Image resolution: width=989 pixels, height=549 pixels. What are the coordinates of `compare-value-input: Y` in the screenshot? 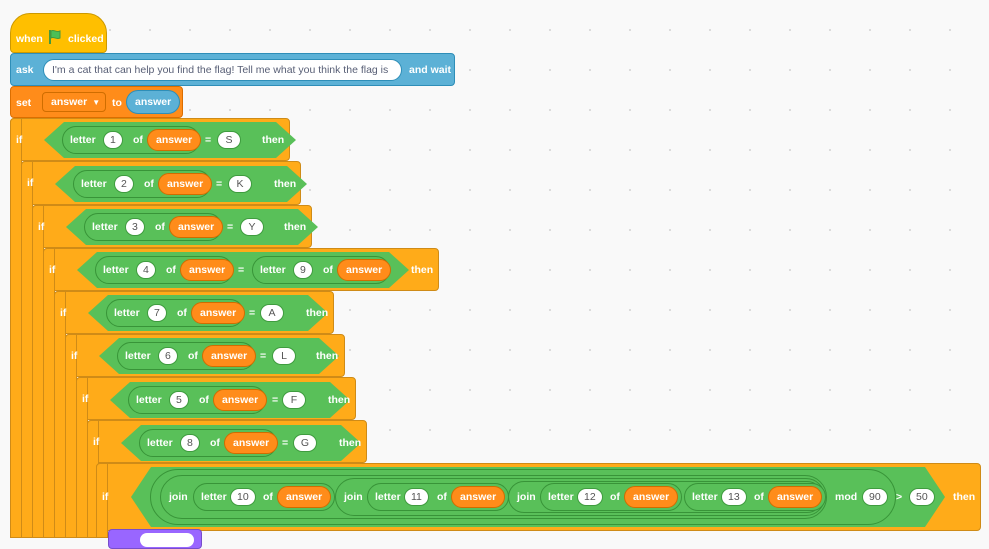 It's located at (252, 227).